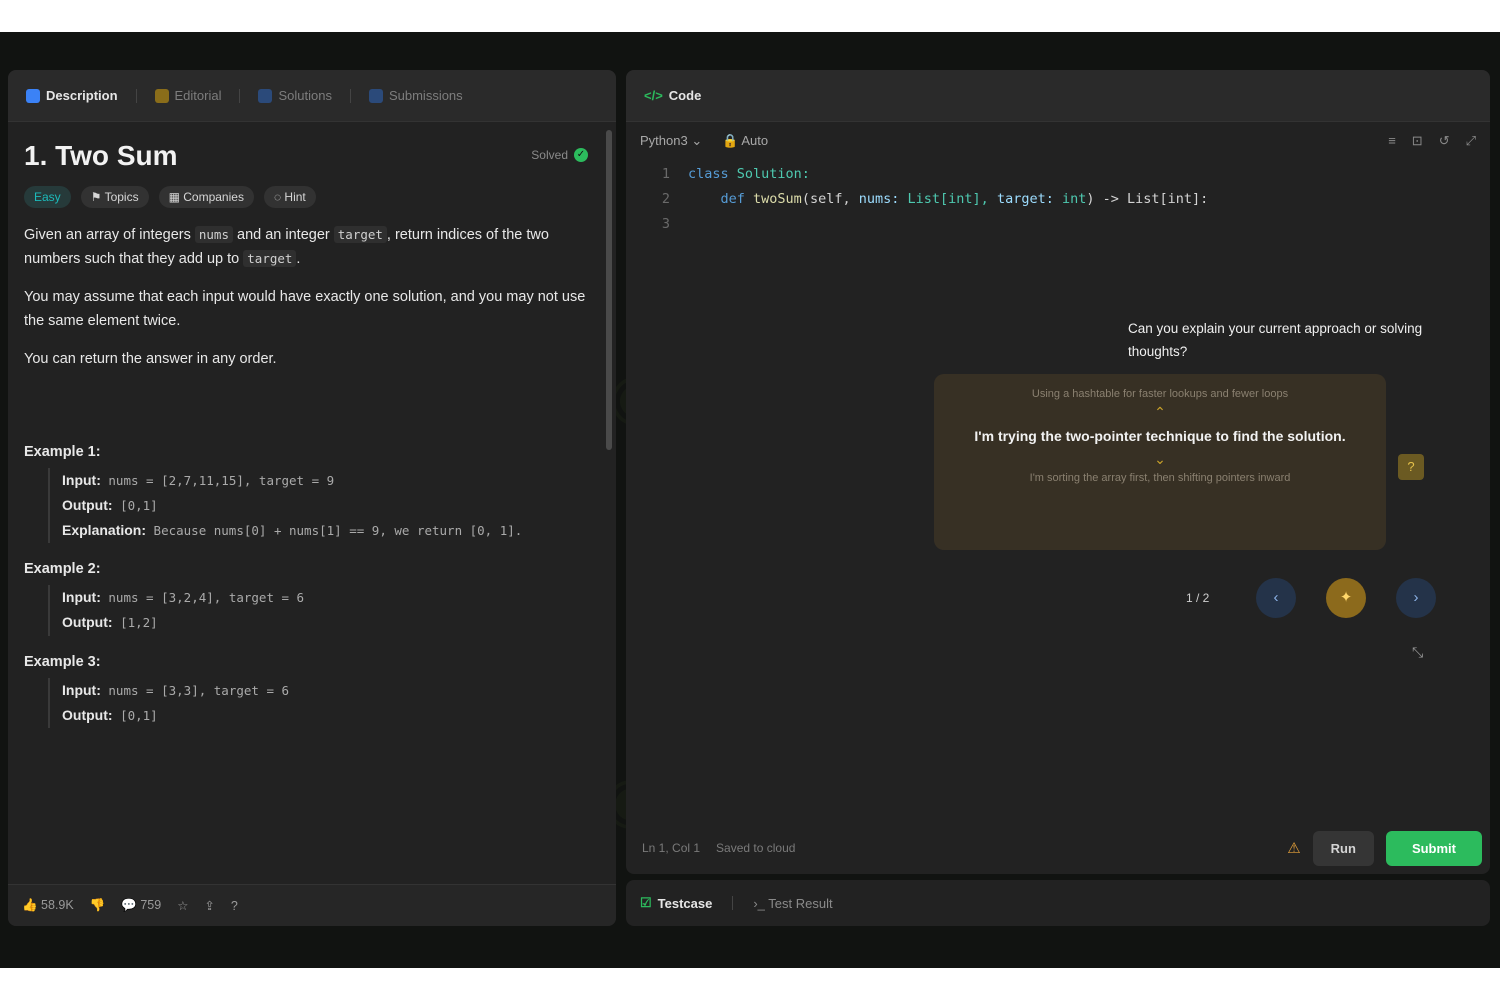 The image size is (1500, 1000). Describe the element at coordinates (47, 197) in the screenshot. I see `difficulty-badge: Easy` at that location.